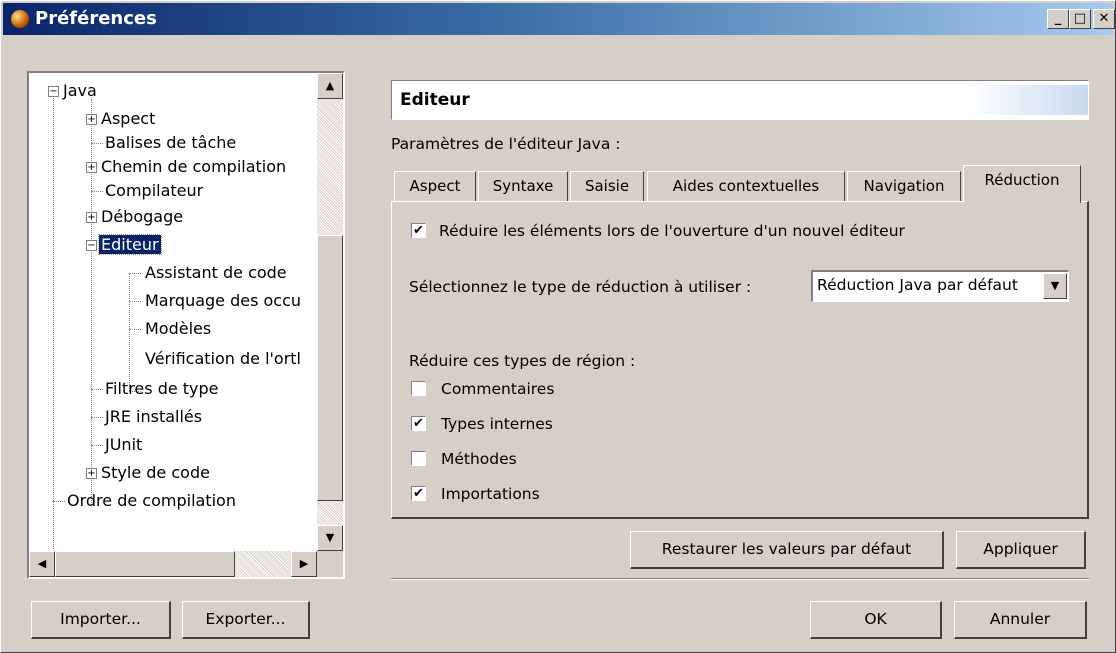 This screenshot has height=653, width=1116. What do you see at coordinates (479, 459) in the screenshot?
I see `region-methodes-label: Méthodes` at bounding box center [479, 459].